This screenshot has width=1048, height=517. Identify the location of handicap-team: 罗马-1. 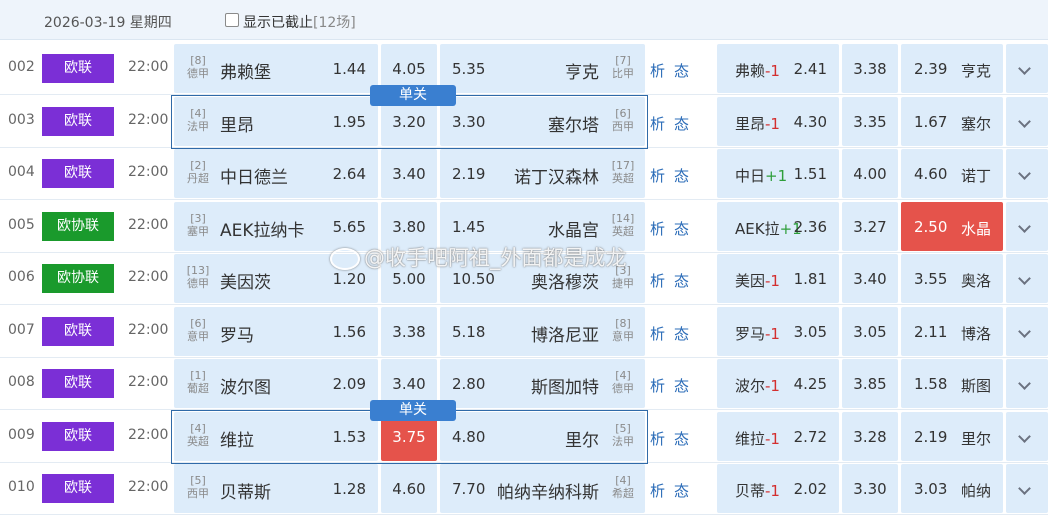
(757, 333).